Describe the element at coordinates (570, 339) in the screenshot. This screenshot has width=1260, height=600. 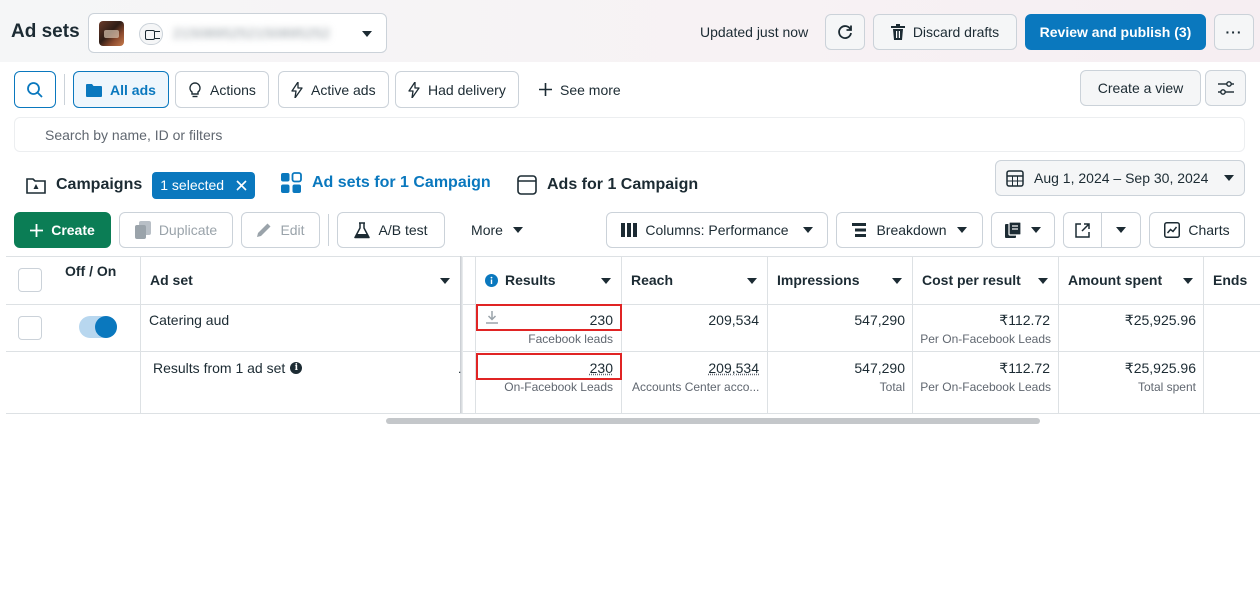
I see `results-type: Facebook leads` at that location.